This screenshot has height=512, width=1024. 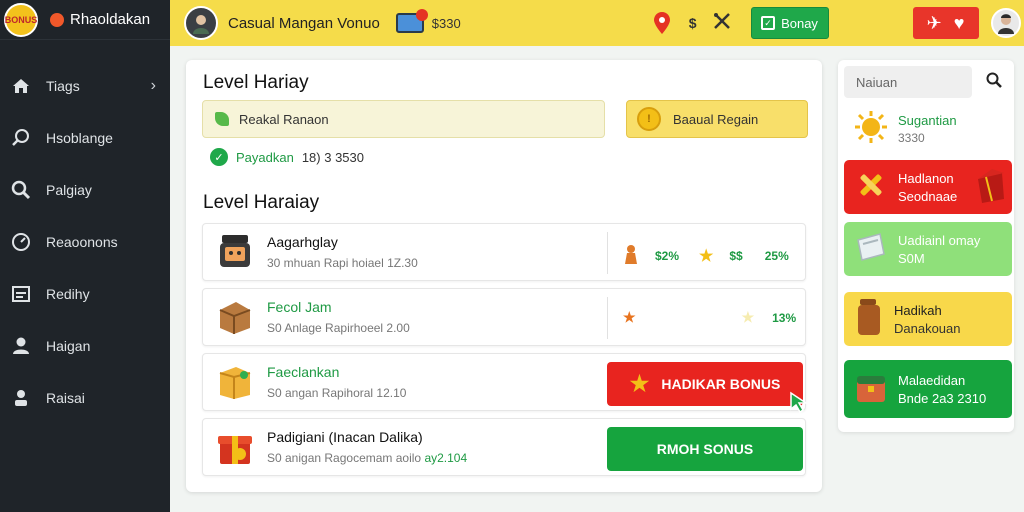 I want to click on notification-badge, so click(x=421, y=15).